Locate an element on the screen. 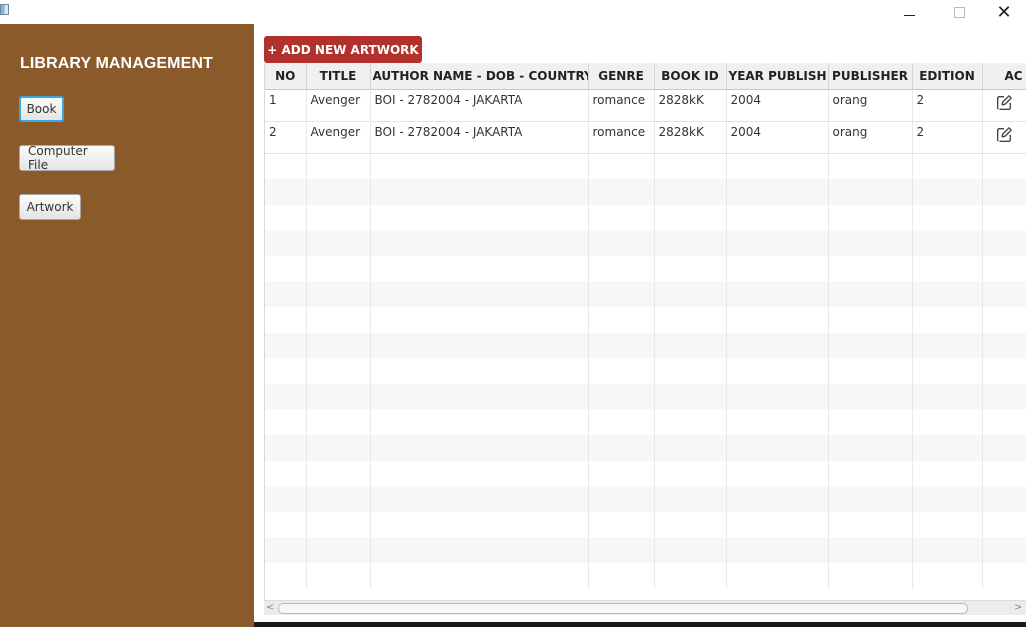  scrollbar-thumb is located at coordinates (623, 608).